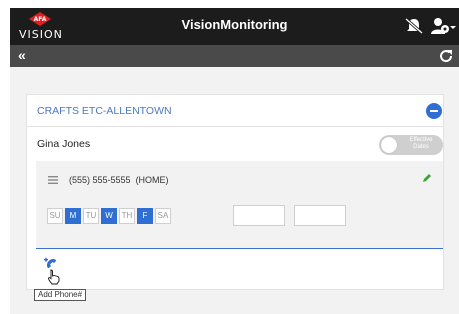 The image size is (459, 314). What do you see at coordinates (234, 56) in the screenshot?
I see `toolbar: «` at bounding box center [234, 56].